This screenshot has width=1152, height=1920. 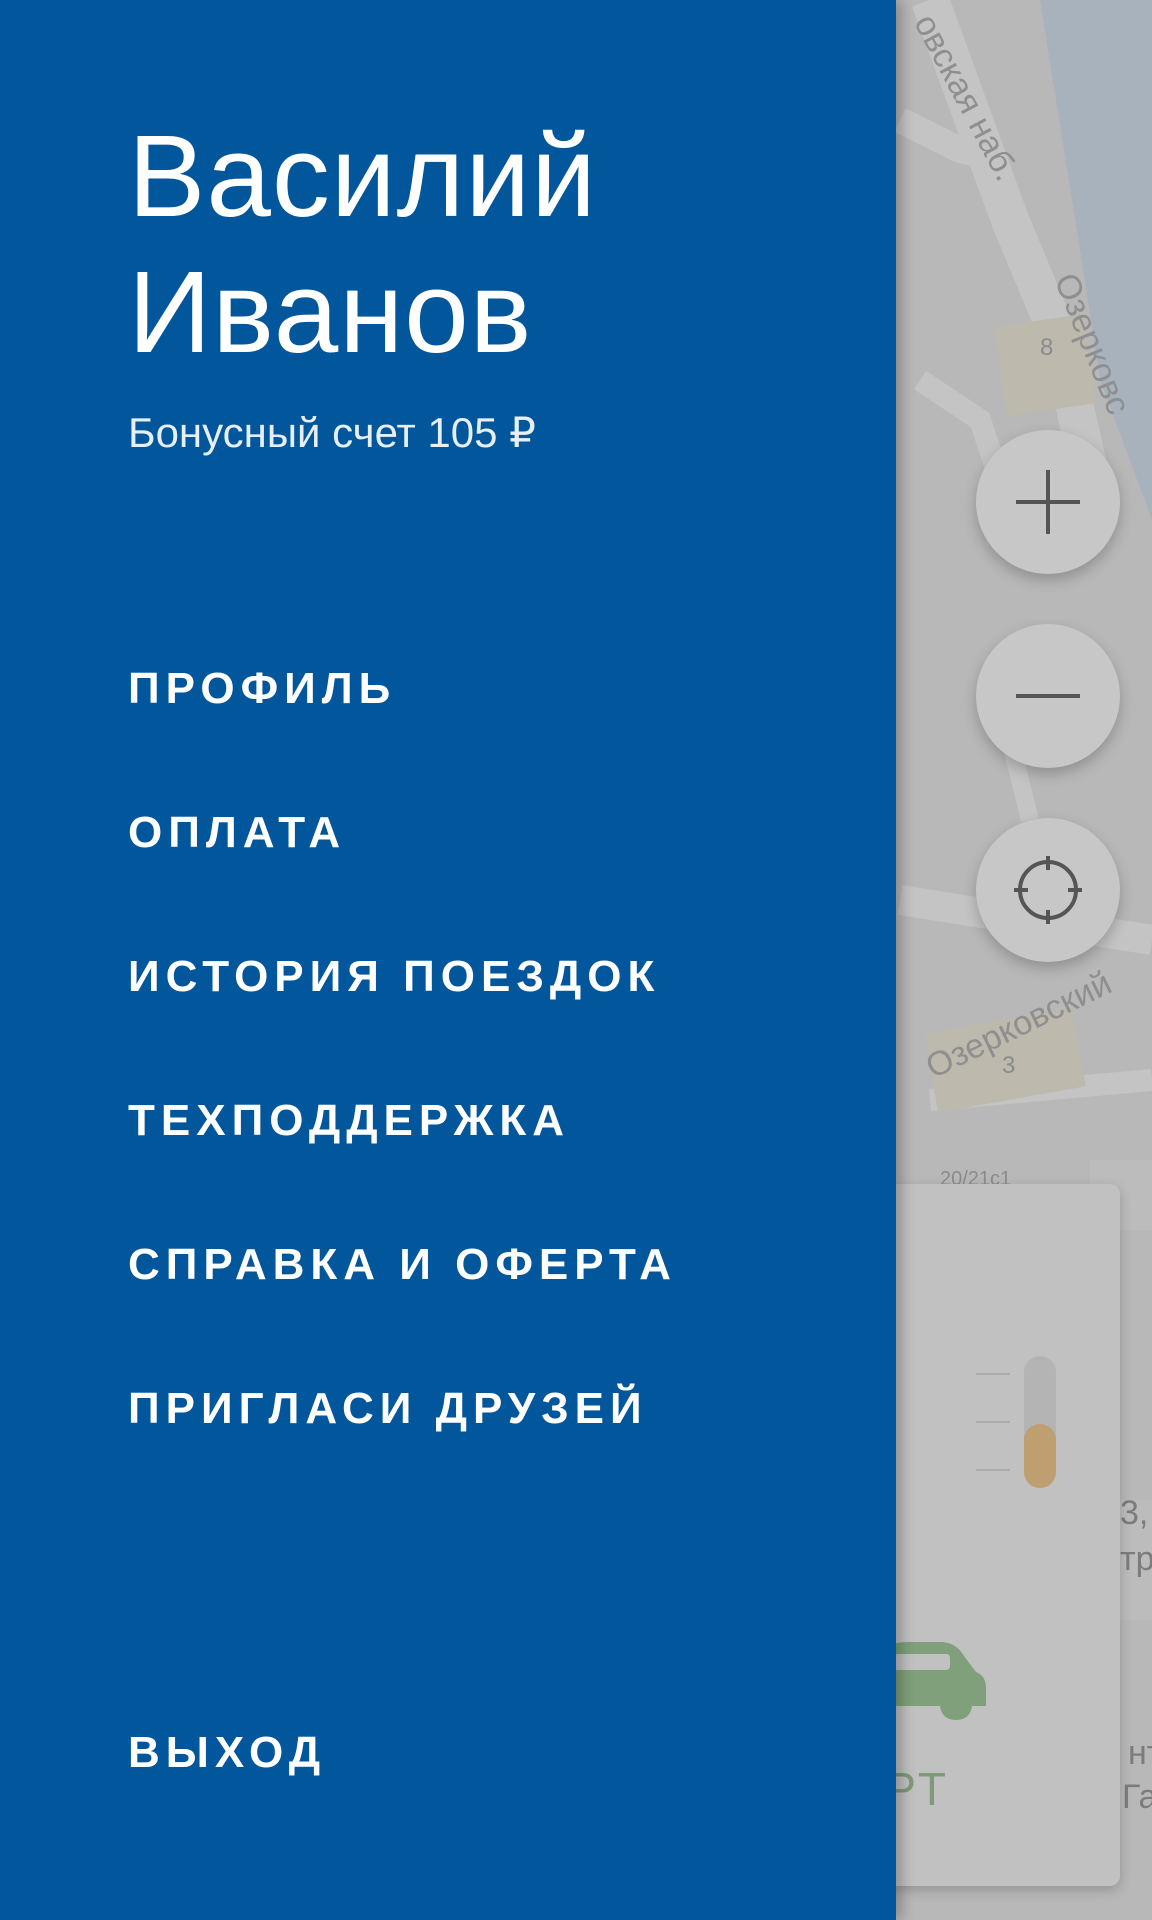 What do you see at coordinates (362, 176) in the screenshot?
I see `user-first-name: Василий` at bounding box center [362, 176].